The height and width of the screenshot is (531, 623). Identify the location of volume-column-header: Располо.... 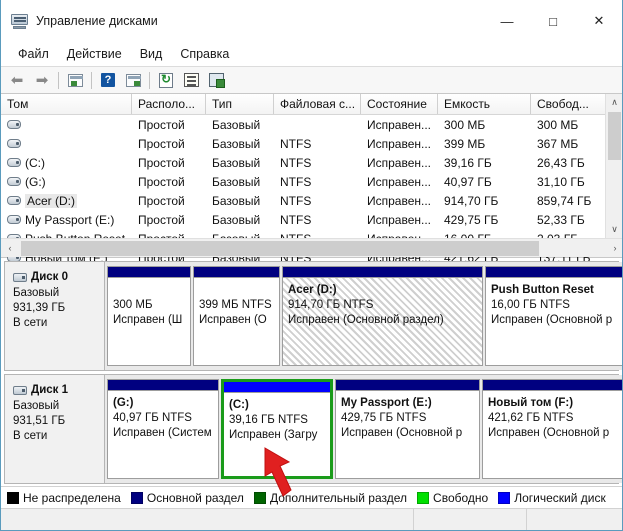
(169, 104).